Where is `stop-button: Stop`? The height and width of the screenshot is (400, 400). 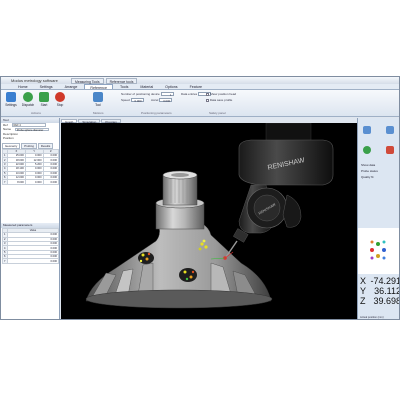 stop-button: Stop is located at coordinates (60, 101).